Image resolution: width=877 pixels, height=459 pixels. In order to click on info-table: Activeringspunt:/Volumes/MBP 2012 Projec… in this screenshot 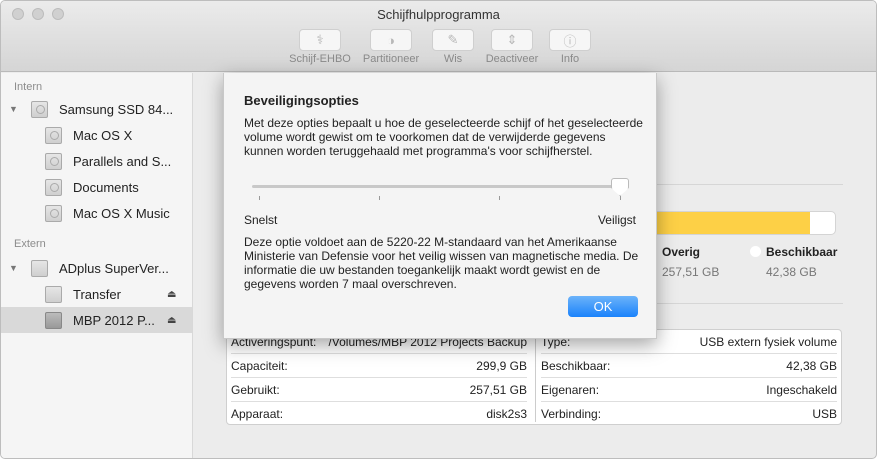, I will do `click(534, 377)`.